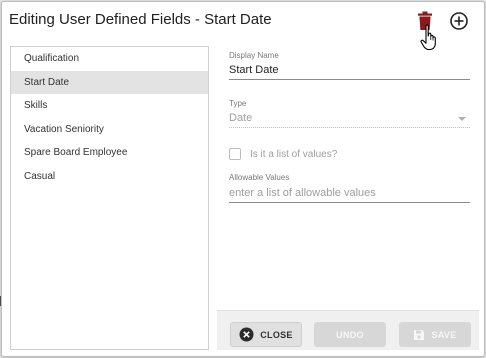 This screenshot has width=486, height=358. I want to click on type-field: Type Date, so click(349, 113).